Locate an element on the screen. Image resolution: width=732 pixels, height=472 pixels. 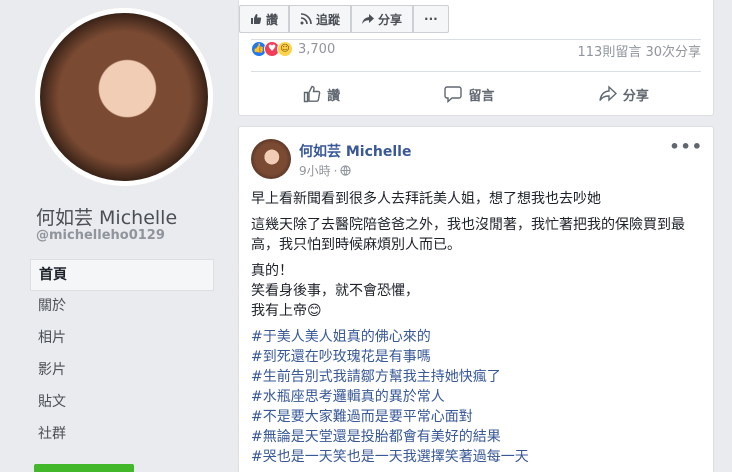
post-meta: 9小時 · is located at coordinates (325, 170).